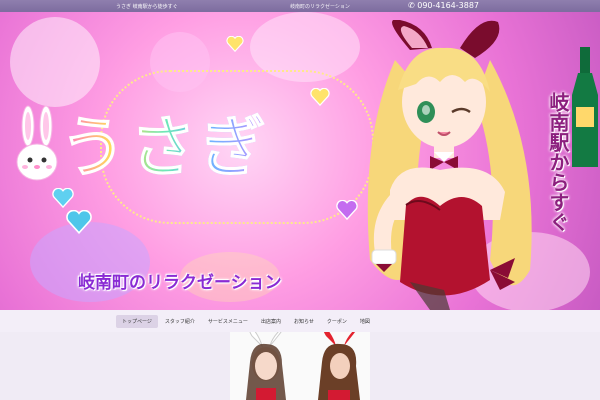 The image size is (600, 400). I want to click on phone-number: 090-4164-3887, so click(448, 5).